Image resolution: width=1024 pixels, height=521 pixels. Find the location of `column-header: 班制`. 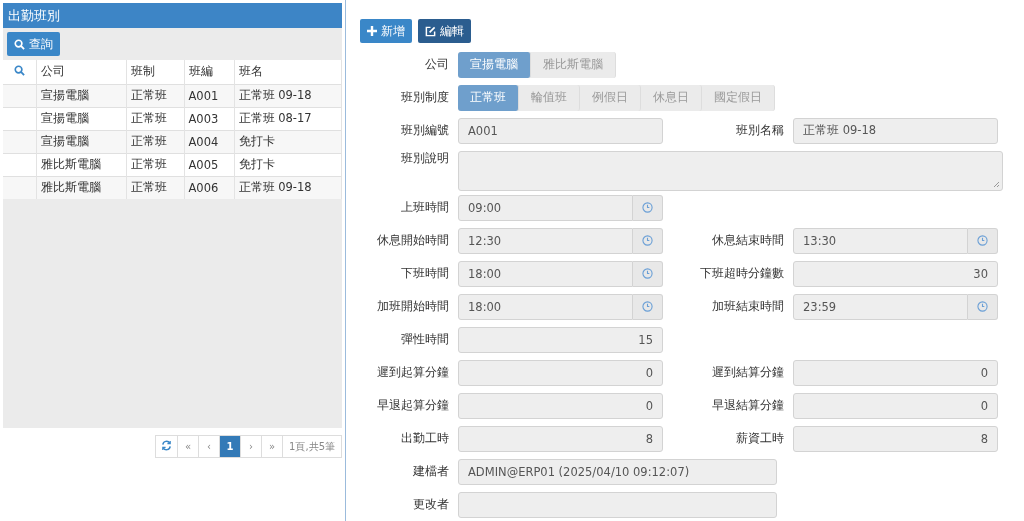

column-header: 班制 is located at coordinates (155, 72).